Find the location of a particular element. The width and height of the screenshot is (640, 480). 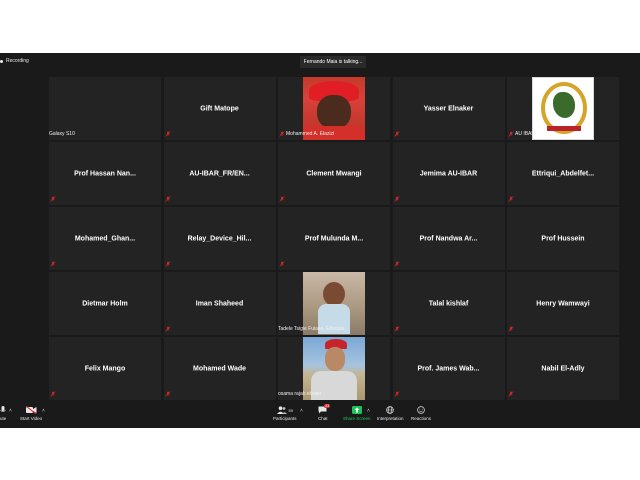

chat-unread-badge: 23 is located at coordinates (327, 406).